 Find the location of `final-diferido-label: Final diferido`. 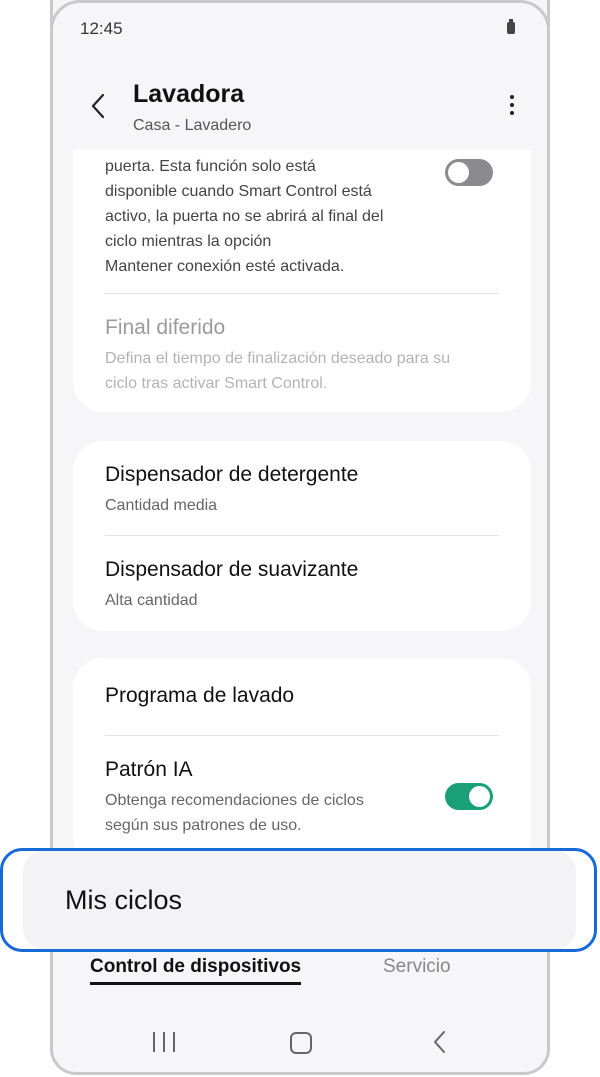

final-diferido-label: Final diferido is located at coordinates (165, 327).